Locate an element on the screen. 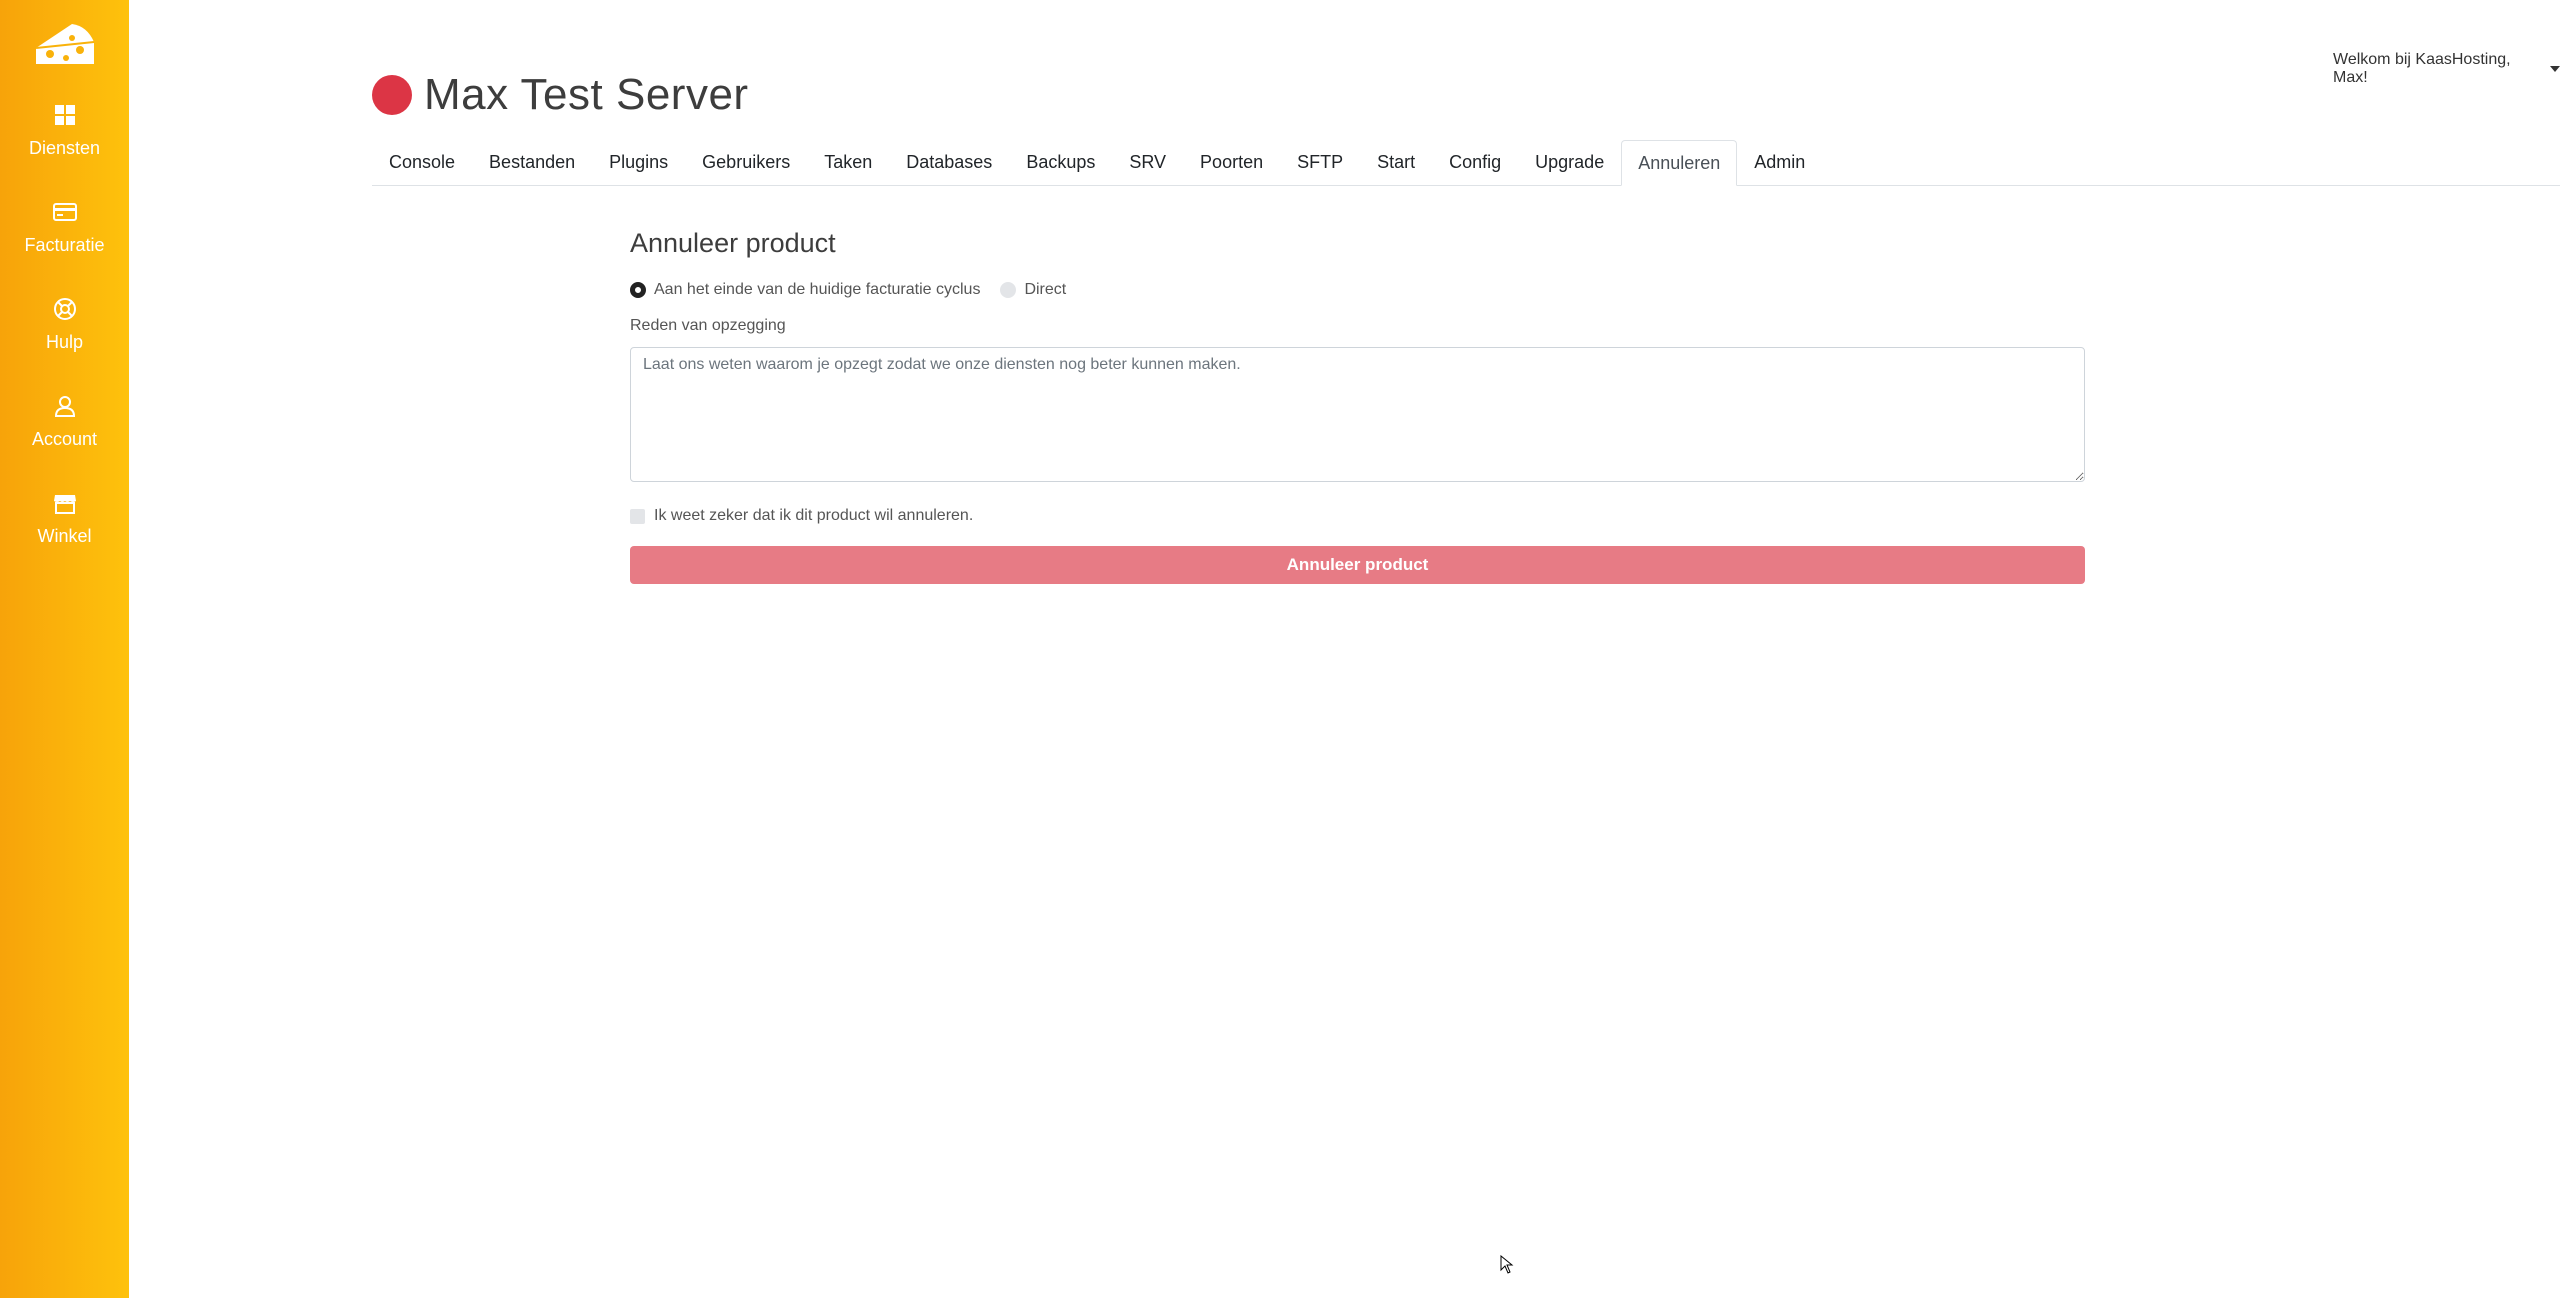  sidebar: Diensten Facturatie Hulp Account Winkel is located at coordinates (64, 649).